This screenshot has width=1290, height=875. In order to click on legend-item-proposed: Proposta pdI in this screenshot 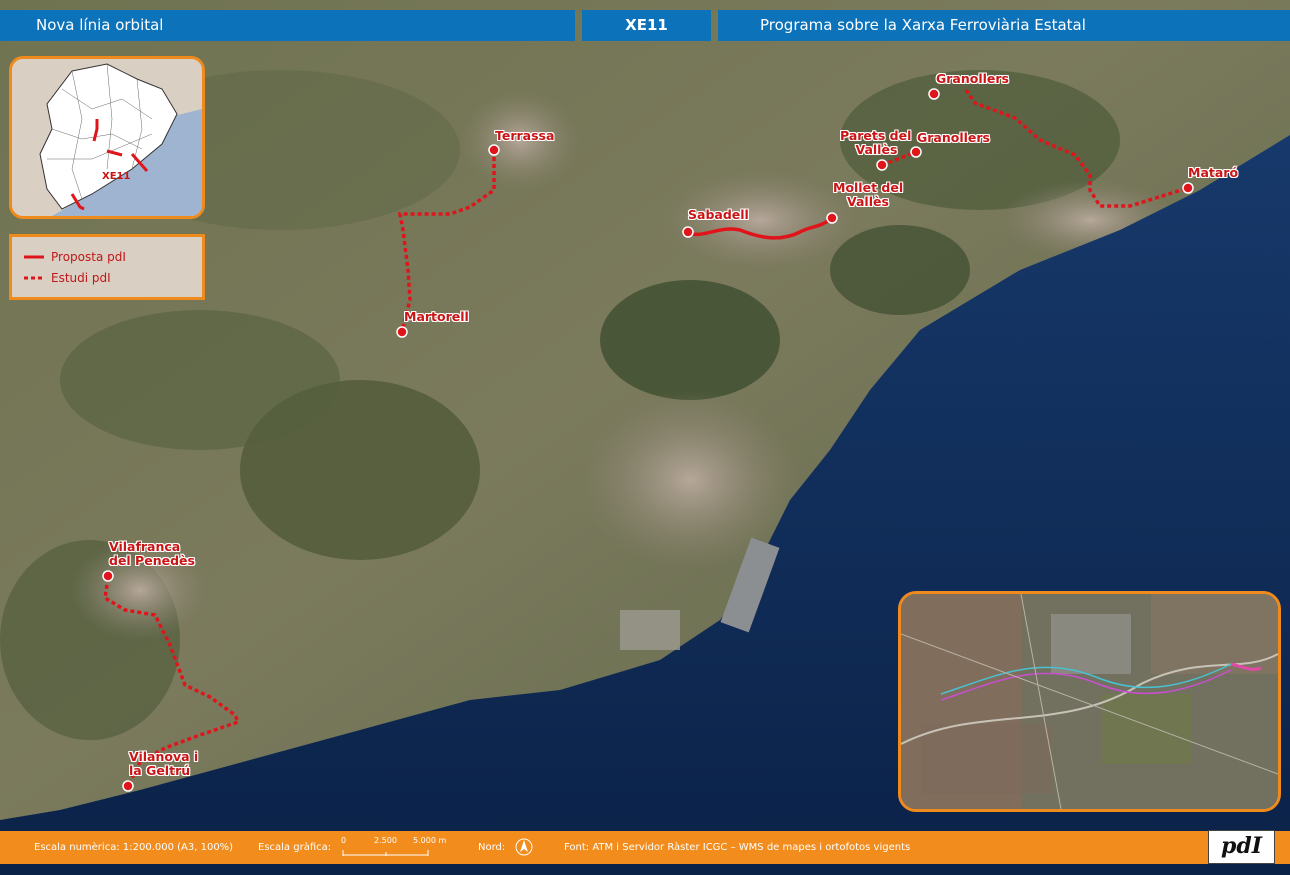, I will do `click(113, 256)`.